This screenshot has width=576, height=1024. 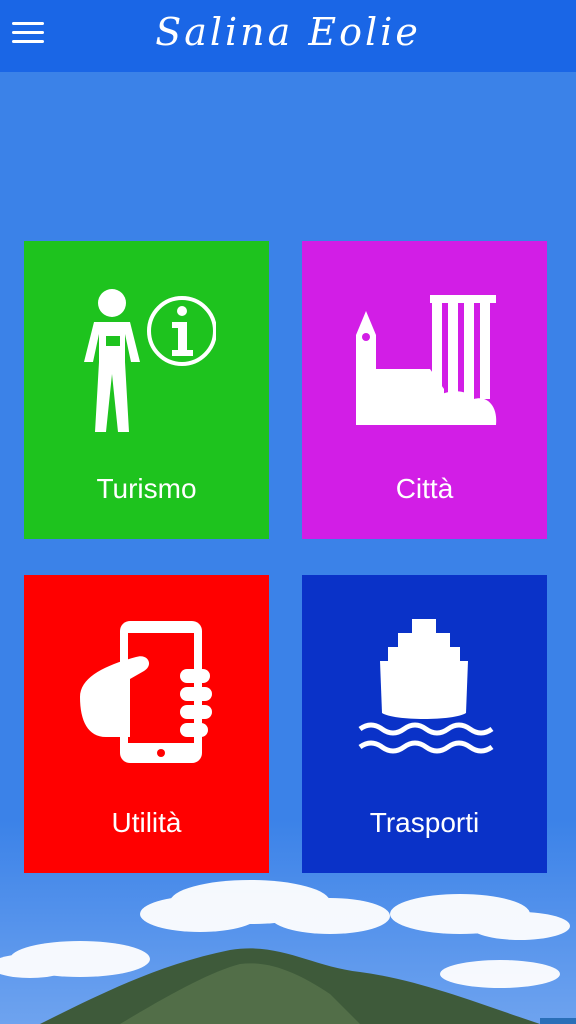 What do you see at coordinates (146, 692) in the screenshot?
I see `smartphone-hand-icon` at bounding box center [146, 692].